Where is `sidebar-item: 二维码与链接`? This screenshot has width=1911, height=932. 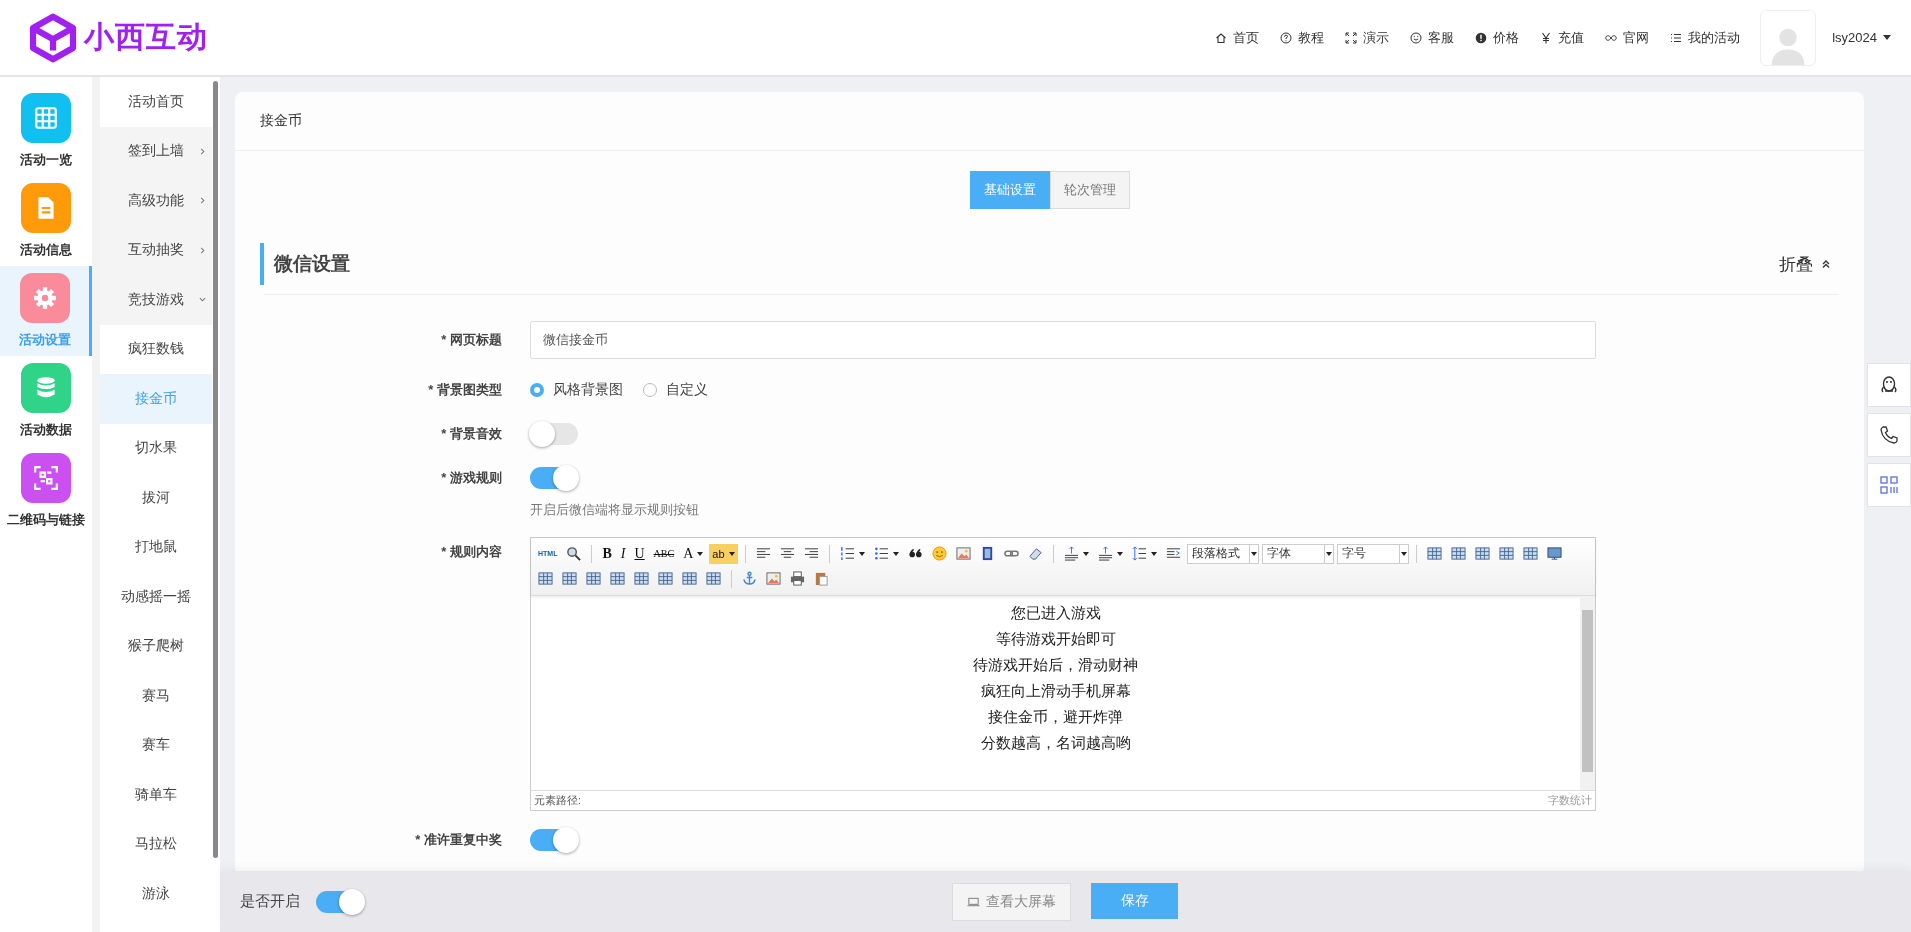
sidebar-item: 二维码与链接 is located at coordinates (46, 491).